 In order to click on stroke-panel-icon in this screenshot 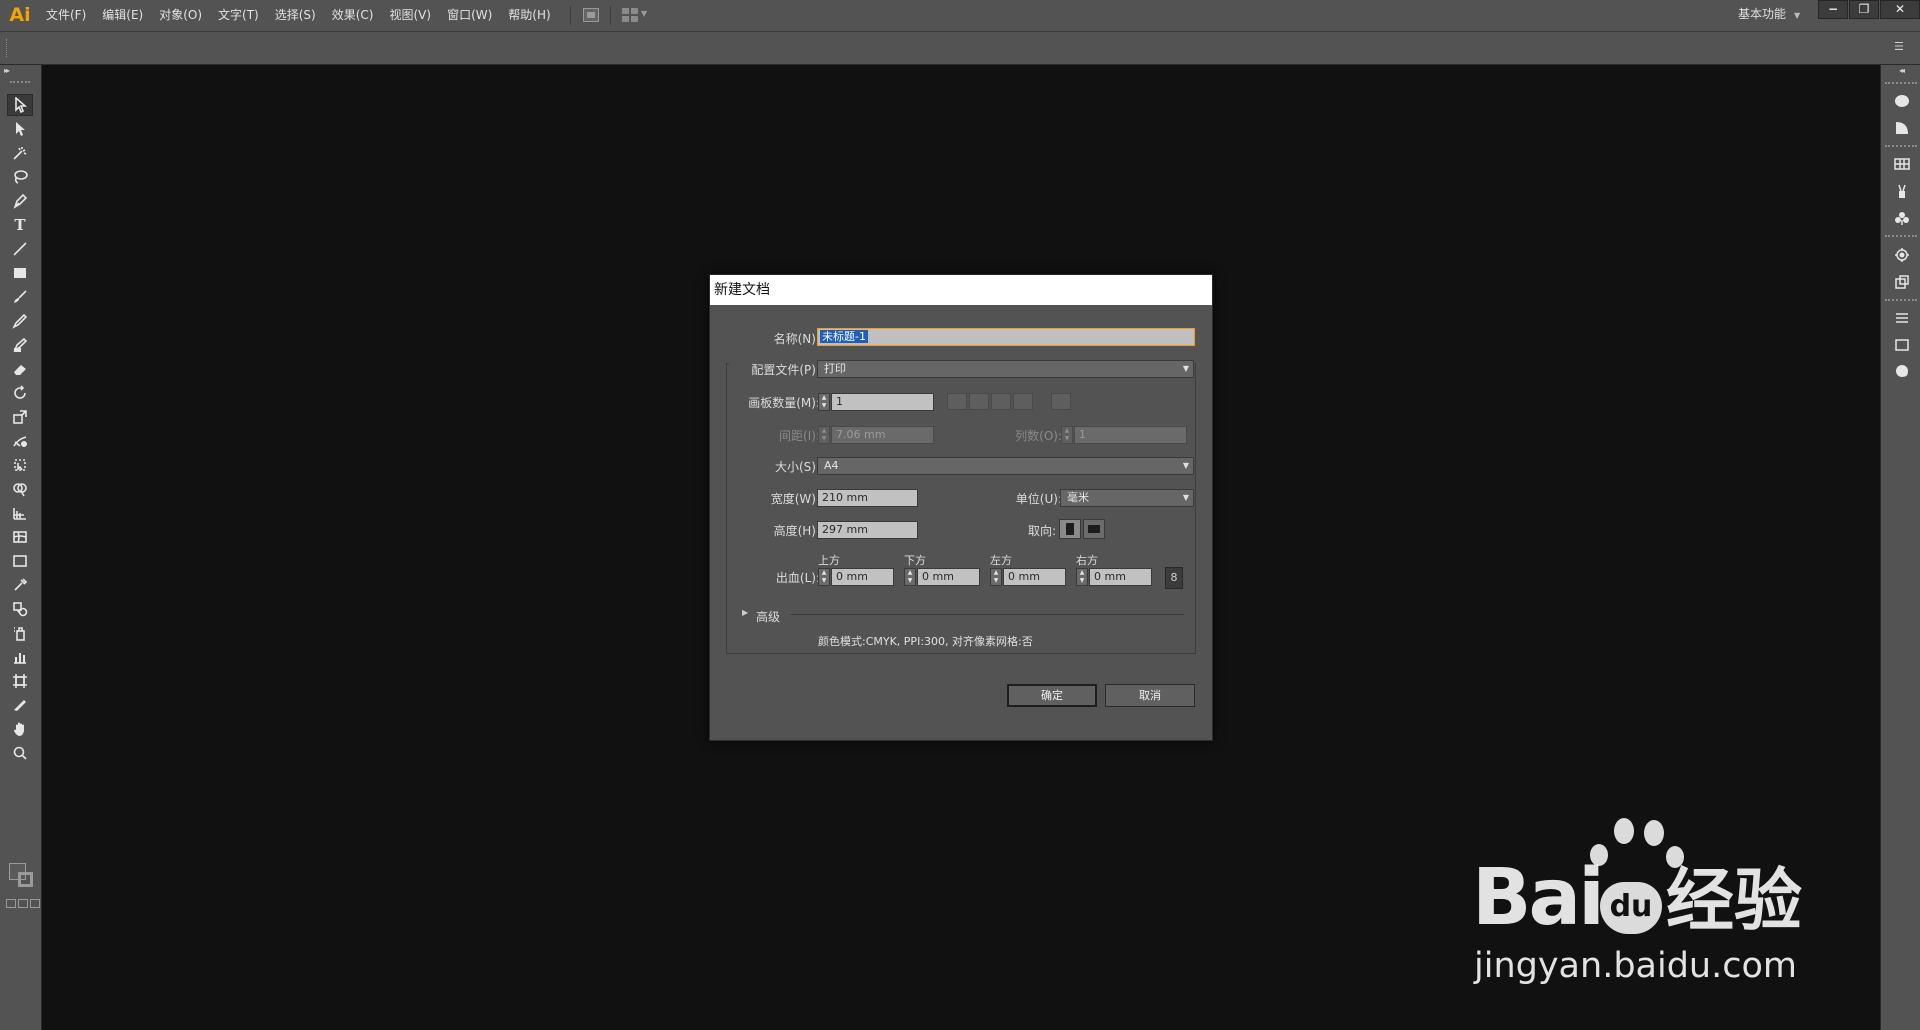, I will do `click(1901, 254)`.